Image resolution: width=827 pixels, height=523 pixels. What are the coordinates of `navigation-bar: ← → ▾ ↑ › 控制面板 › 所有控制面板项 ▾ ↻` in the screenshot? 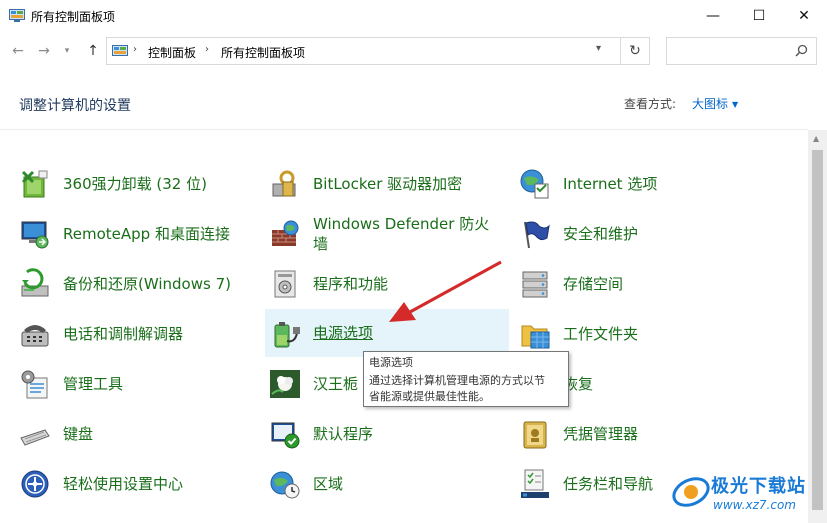 It's located at (413, 52).